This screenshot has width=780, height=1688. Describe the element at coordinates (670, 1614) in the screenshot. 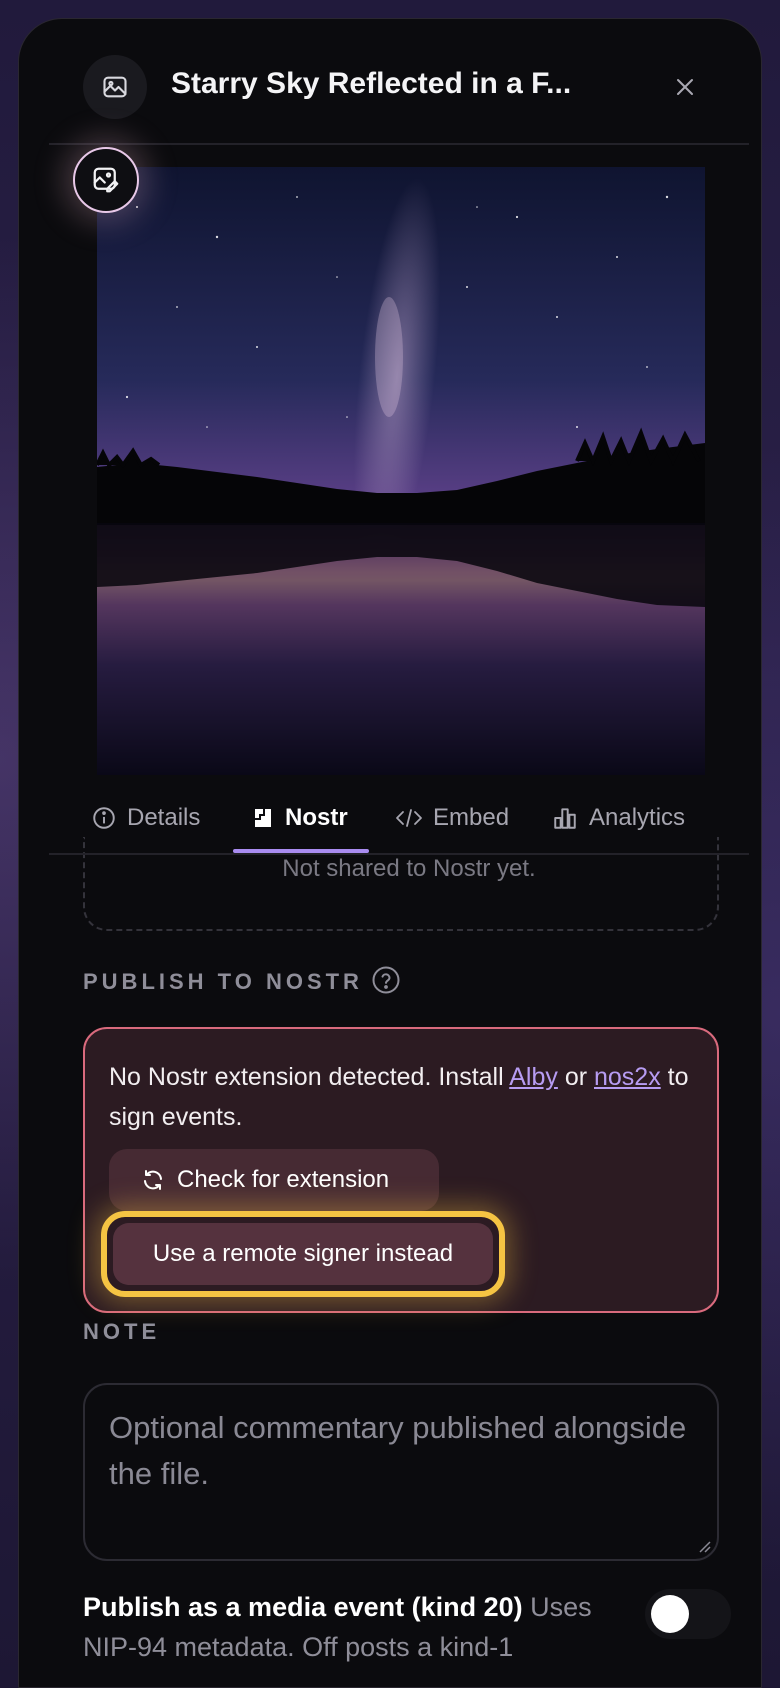

I see `toggle-knob` at that location.